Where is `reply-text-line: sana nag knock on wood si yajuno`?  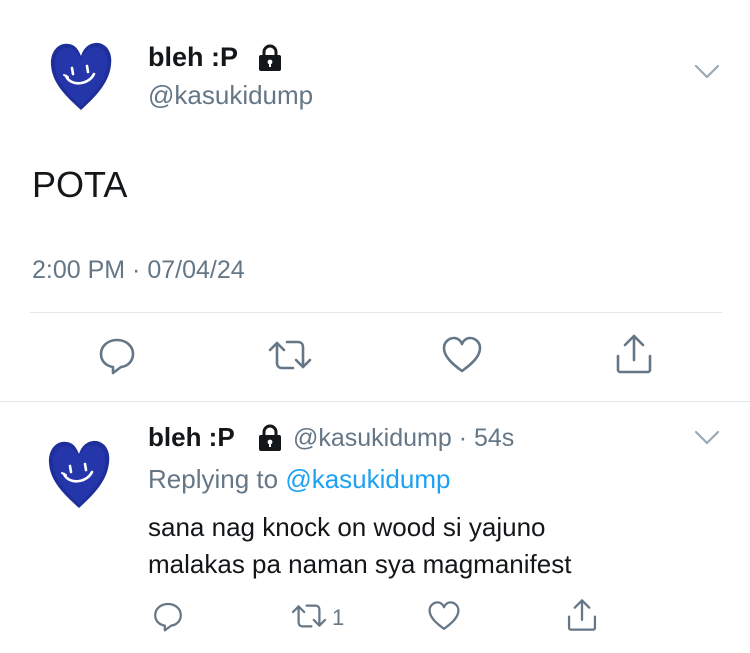
reply-text-line: sana nag knock on wood si yajuno is located at coordinates (347, 527).